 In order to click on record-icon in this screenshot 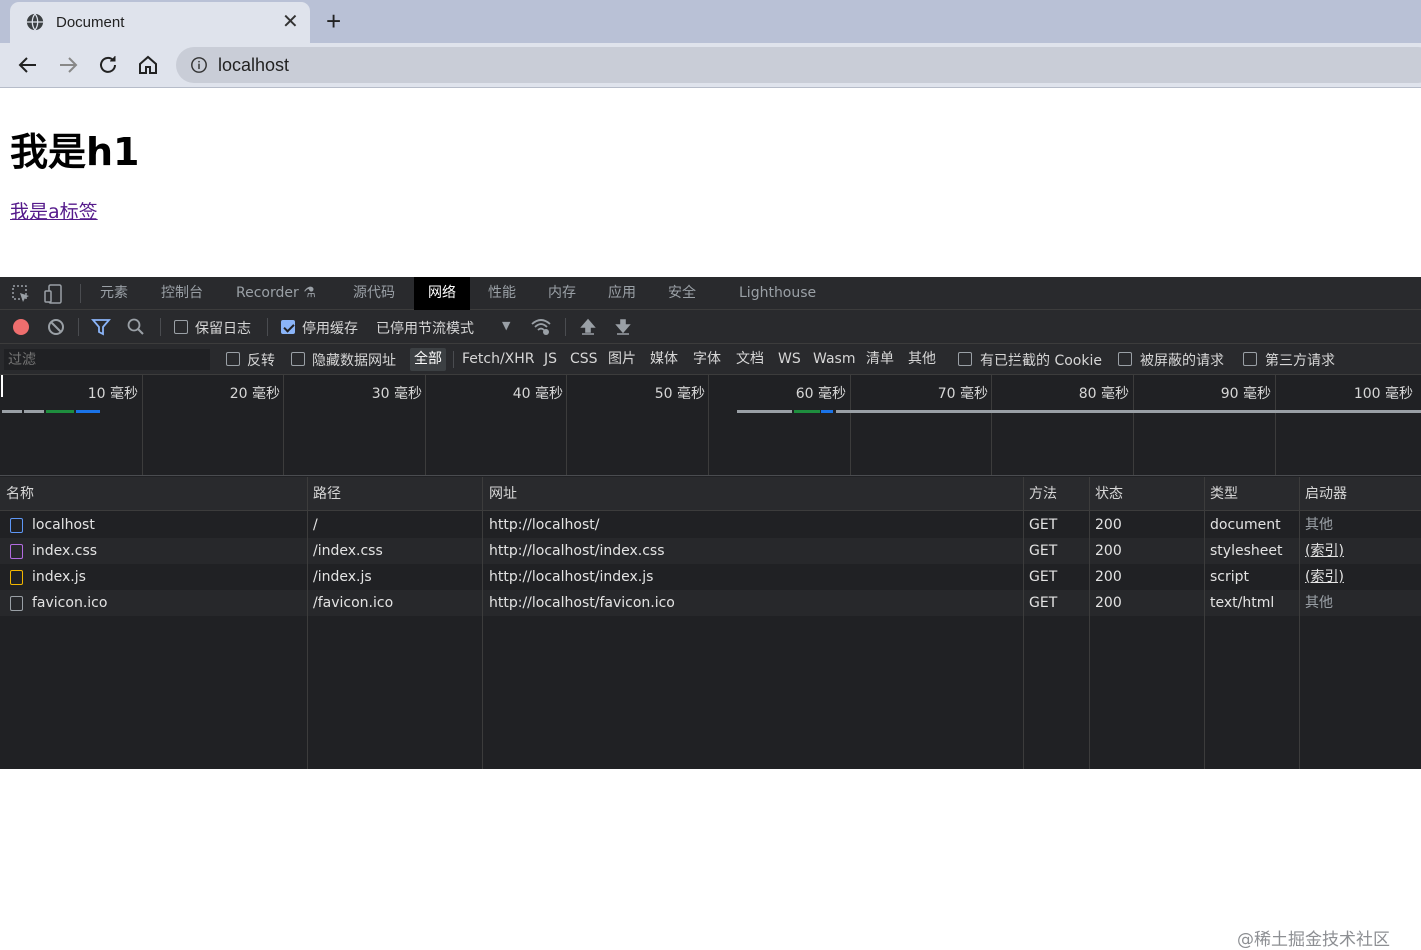, I will do `click(21, 327)`.